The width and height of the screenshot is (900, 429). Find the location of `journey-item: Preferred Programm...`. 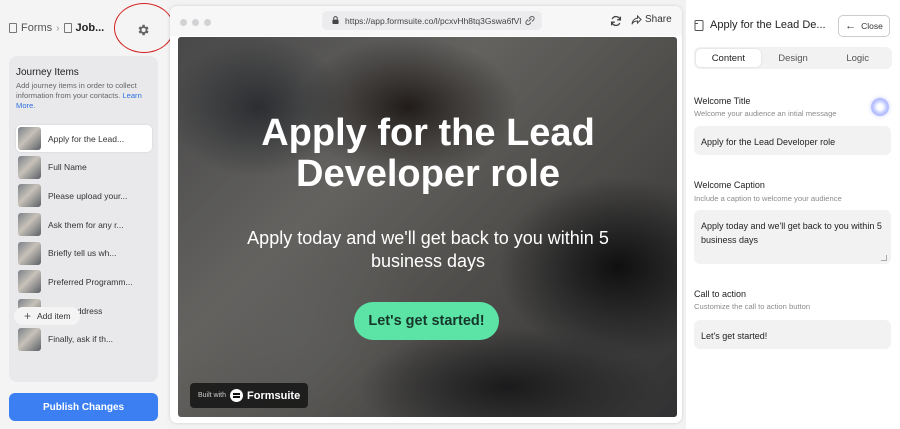

journey-item: Preferred Programm... is located at coordinates (84, 281).